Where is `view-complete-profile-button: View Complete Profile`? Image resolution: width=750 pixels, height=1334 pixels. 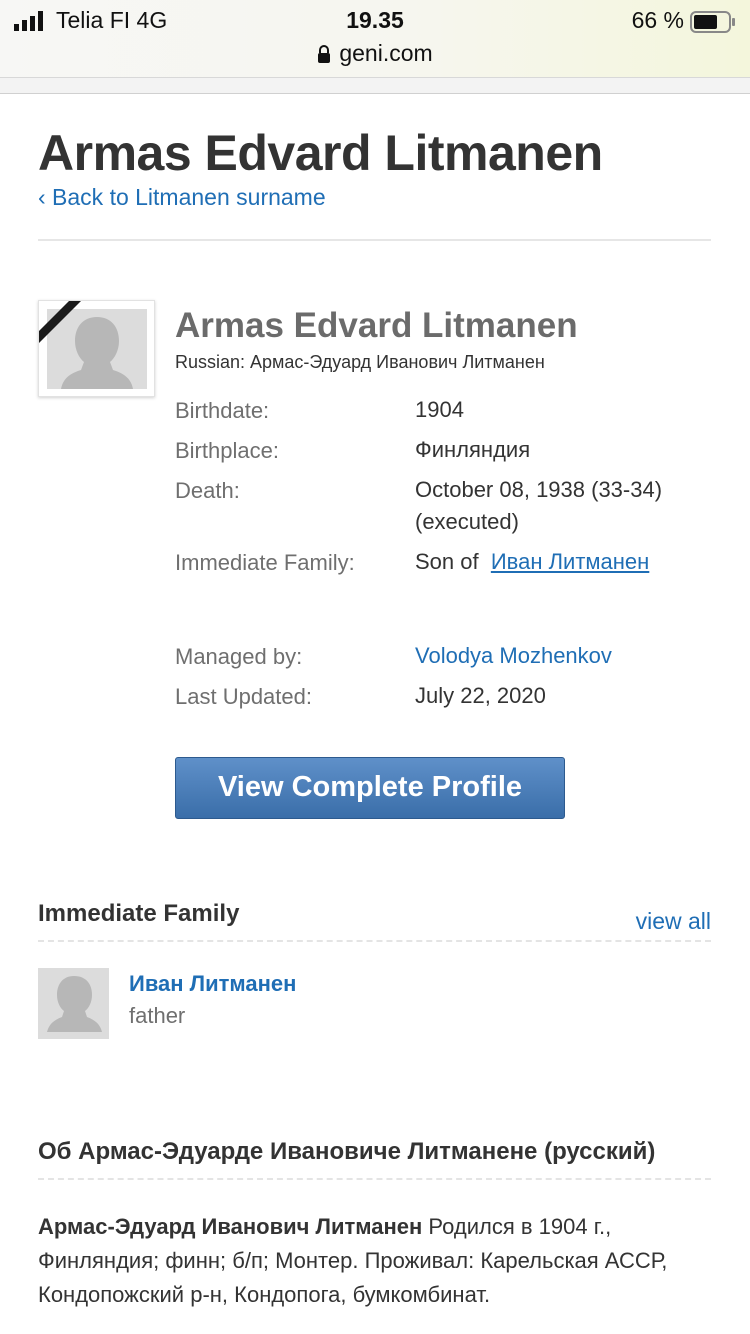 view-complete-profile-button: View Complete Profile is located at coordinates (370, 788).